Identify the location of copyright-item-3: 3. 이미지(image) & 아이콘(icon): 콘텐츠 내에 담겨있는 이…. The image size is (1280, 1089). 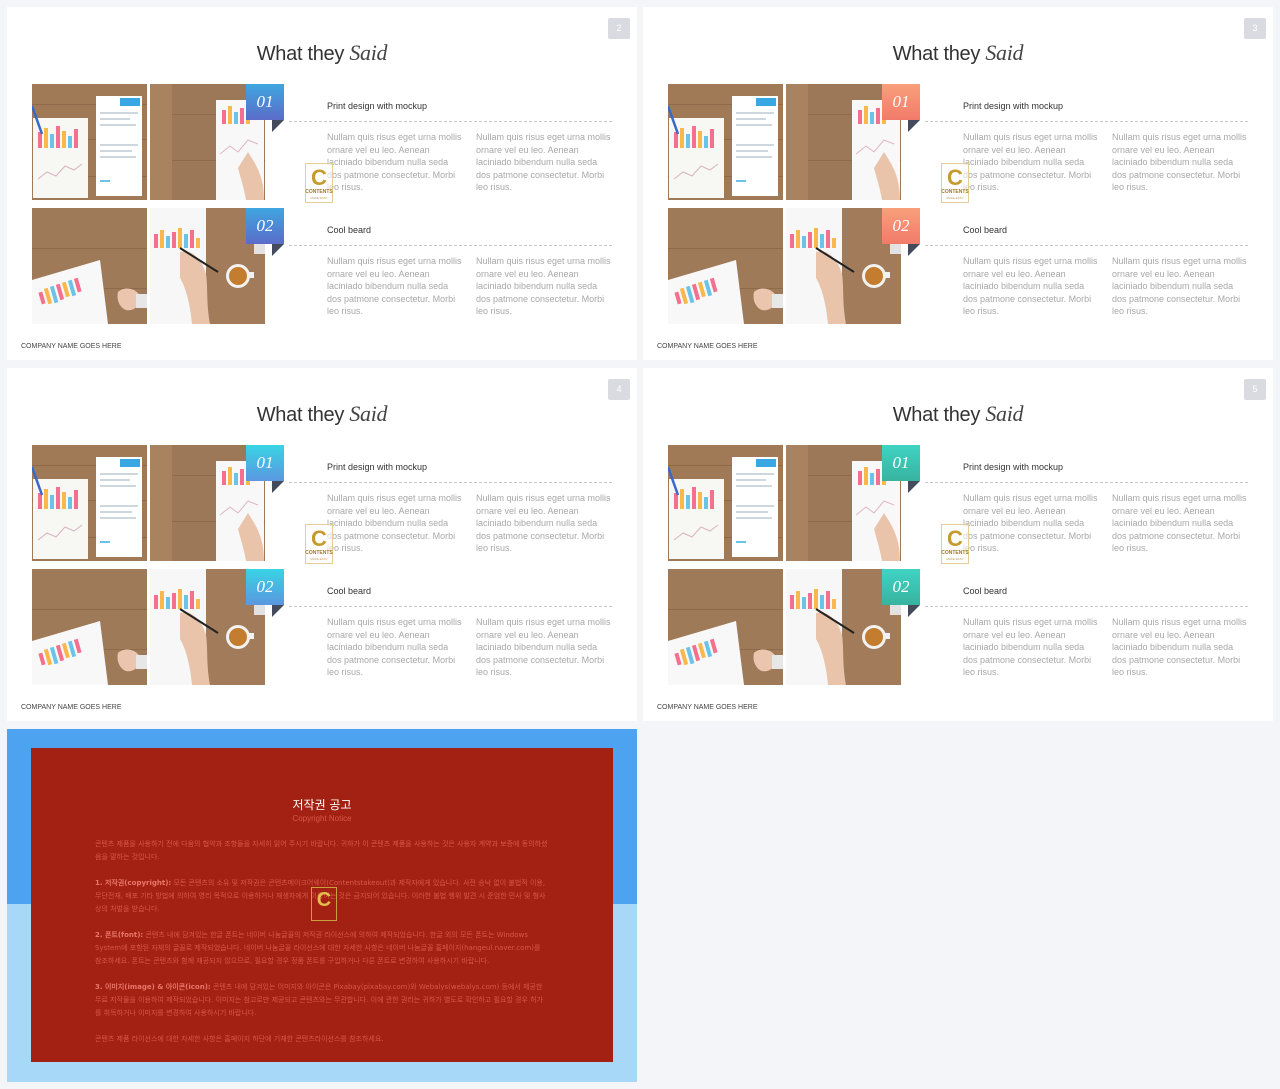
(322, 1000).